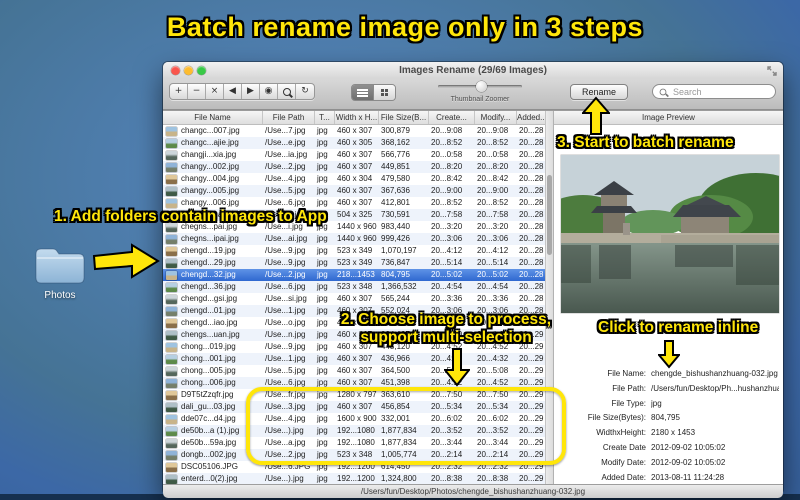 Image resolution: width=800 pixels, height=500 pixels. What do you see at coordinates (447, 274) in the screenshot?
I see `cell-create: 20...5:02` at bounding box center [447, 274].